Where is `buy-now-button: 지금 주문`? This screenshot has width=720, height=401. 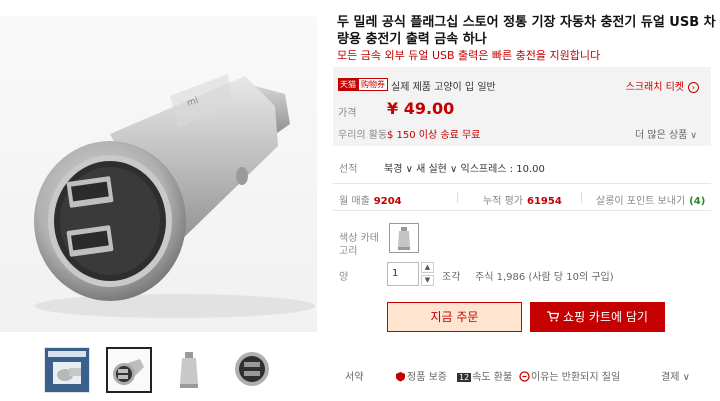 buy-now-button: 지금 주문 is located at coordinates (454, 317).